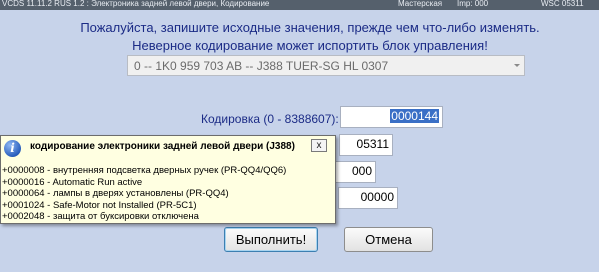  Describe the element at coordinates (414, 116) in the screenshot. I see `coding-input-value: 0000144` at that location.